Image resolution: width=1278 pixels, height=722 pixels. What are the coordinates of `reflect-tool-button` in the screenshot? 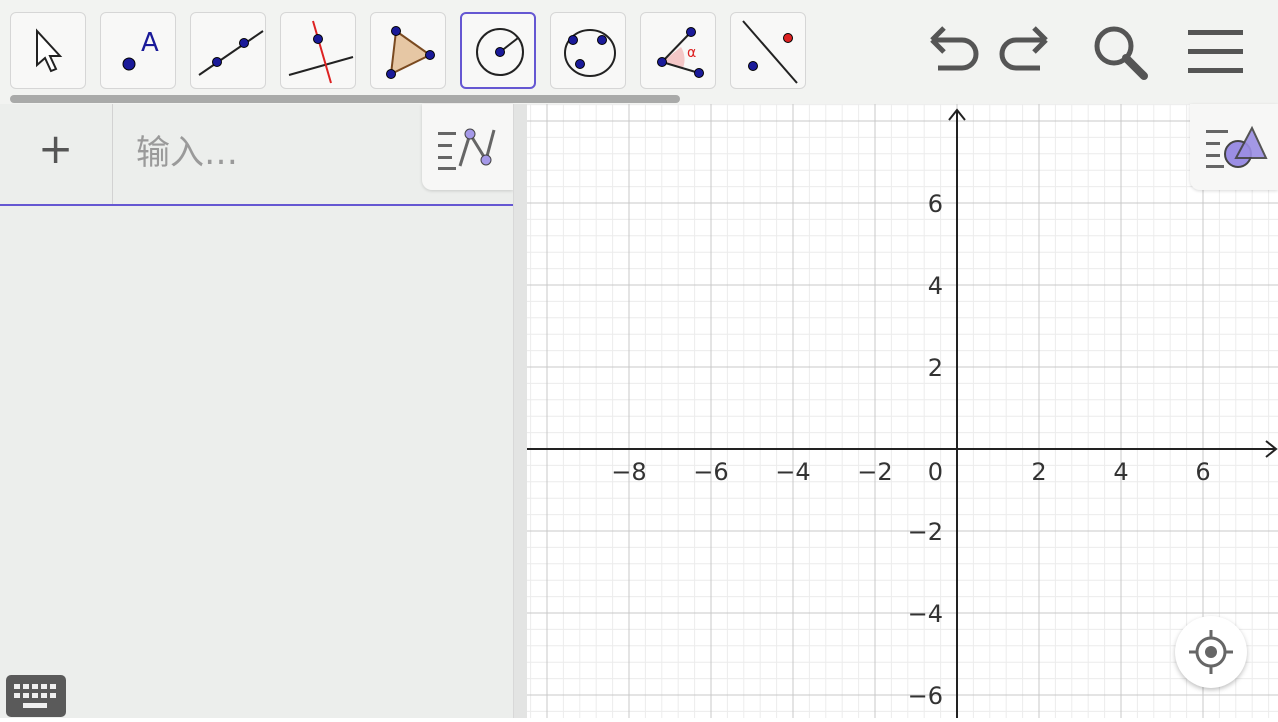 It's located at (768, 50).